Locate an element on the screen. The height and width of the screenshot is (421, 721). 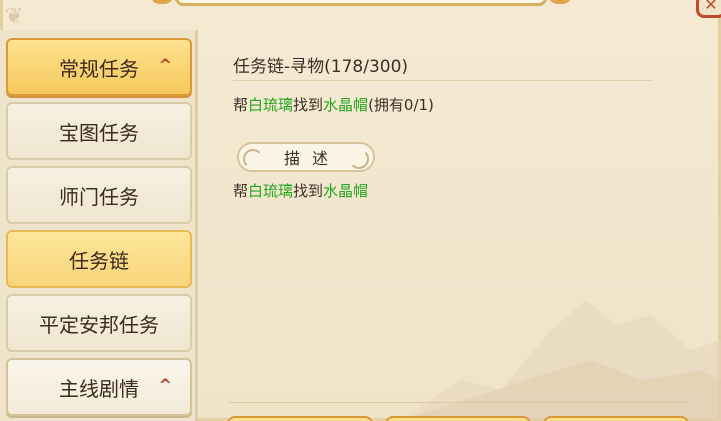
sidebar-item-sect-quests: 师门任务 is located at coordinates (99, 195).